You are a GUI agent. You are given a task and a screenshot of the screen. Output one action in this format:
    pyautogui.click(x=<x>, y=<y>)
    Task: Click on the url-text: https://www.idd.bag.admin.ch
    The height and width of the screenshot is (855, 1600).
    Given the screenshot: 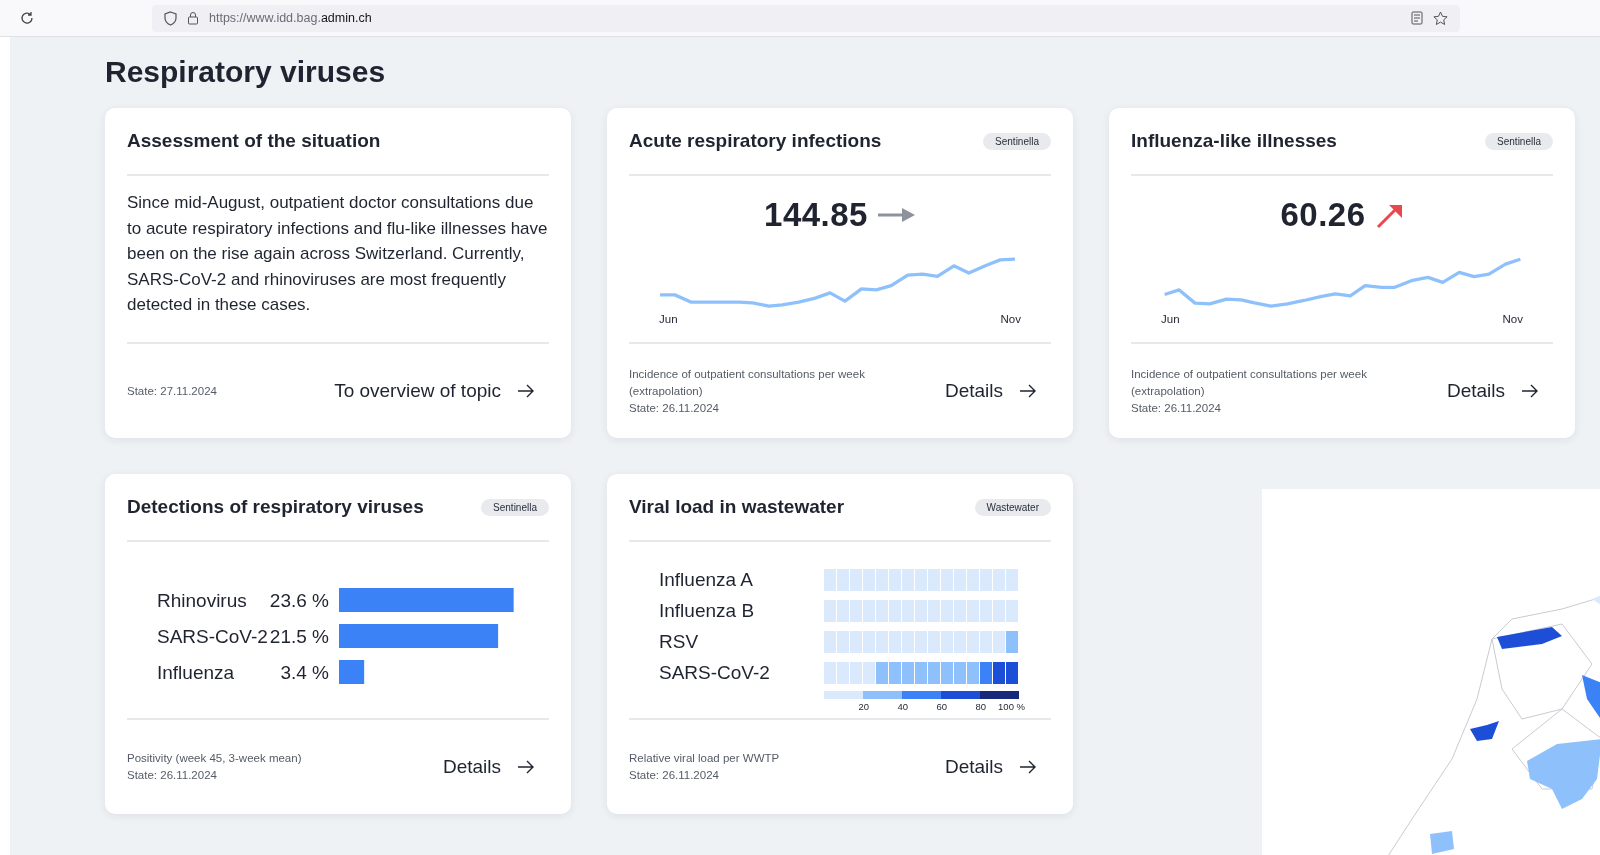 What is the action you would take?
    pyautogui.click(x=291, y=18)
    